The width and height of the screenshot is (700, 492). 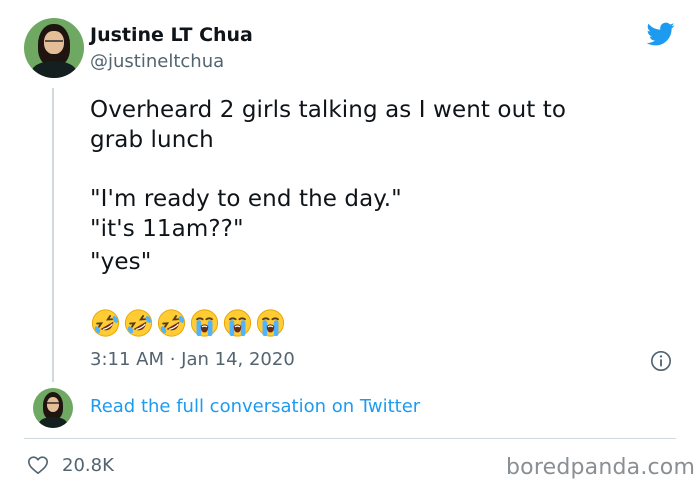 I want to click on like-count: 20.8K, so click(x=88, y=465).